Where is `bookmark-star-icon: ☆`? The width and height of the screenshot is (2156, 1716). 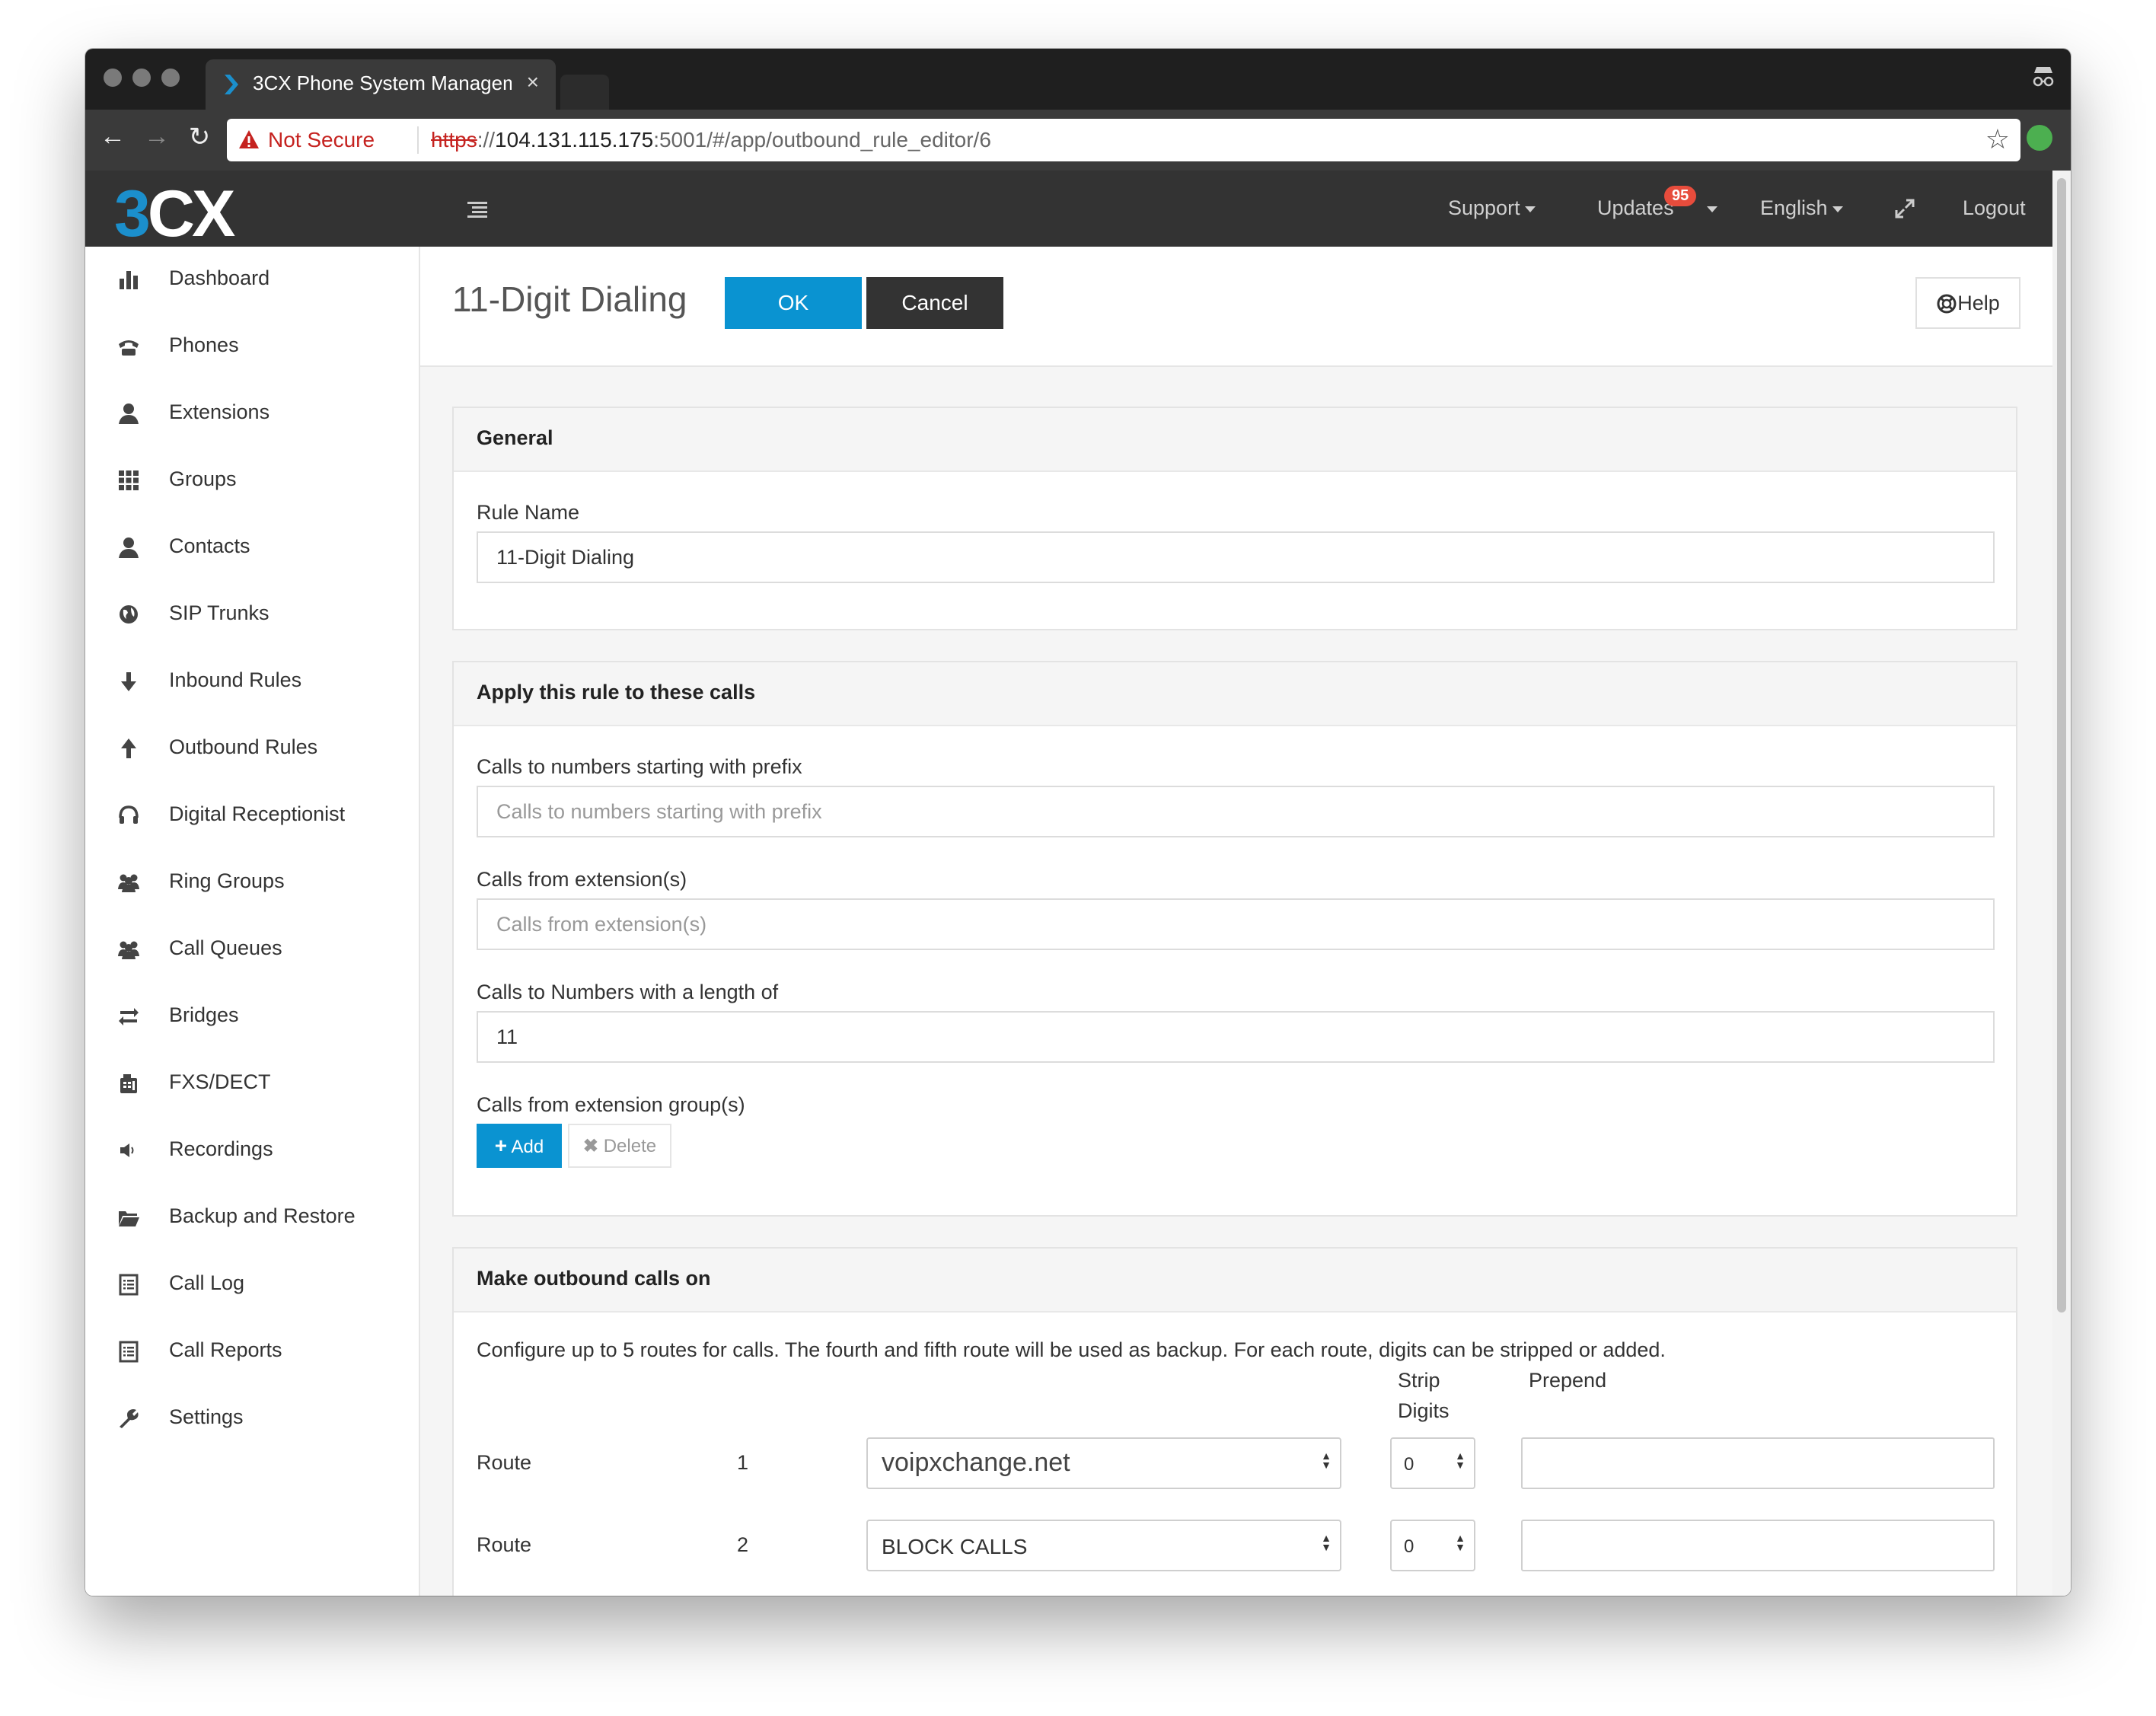
bookmark-star-icon: ☆ is located at coordinates (1997, 139).